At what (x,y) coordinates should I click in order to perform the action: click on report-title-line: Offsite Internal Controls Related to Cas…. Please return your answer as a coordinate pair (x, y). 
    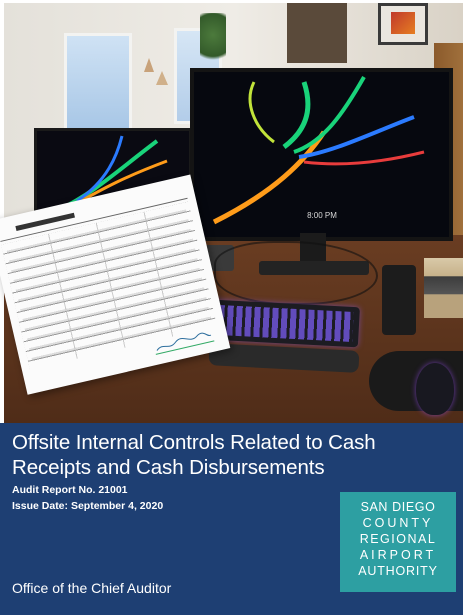
    Looking at the image, I should click on (194, 442).